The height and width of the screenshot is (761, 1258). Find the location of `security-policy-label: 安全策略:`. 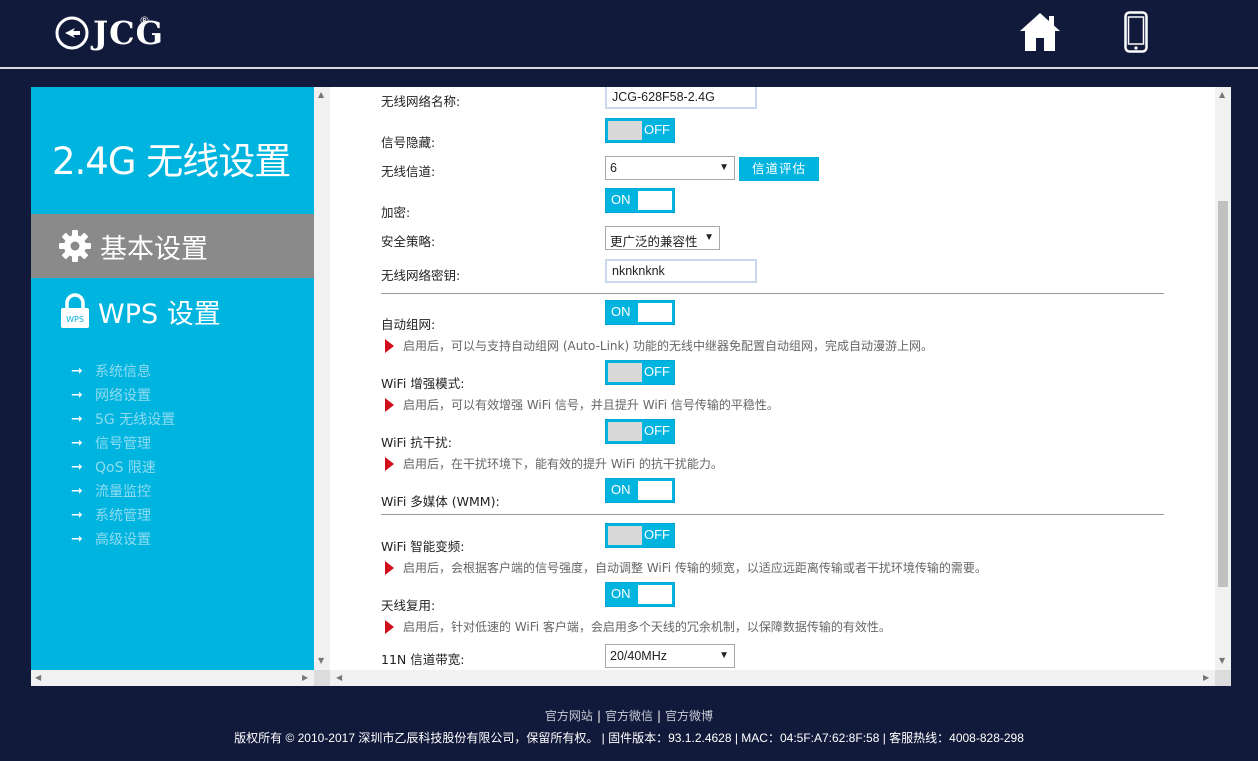

security-policy-label: 安全策略: is located at coordinates (408, 241).